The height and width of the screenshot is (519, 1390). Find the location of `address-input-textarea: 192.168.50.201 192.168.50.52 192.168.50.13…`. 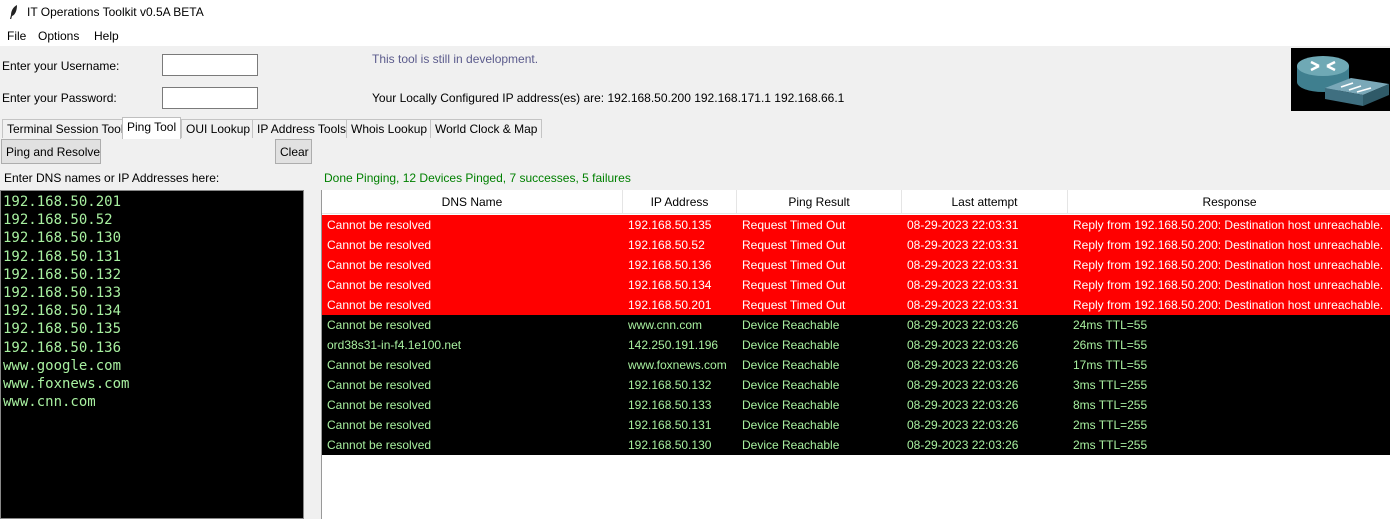

address-input-textarea: 192.168.50.201 192.168.50.52 192.168.50.13… is located at coordinates (152, 354).